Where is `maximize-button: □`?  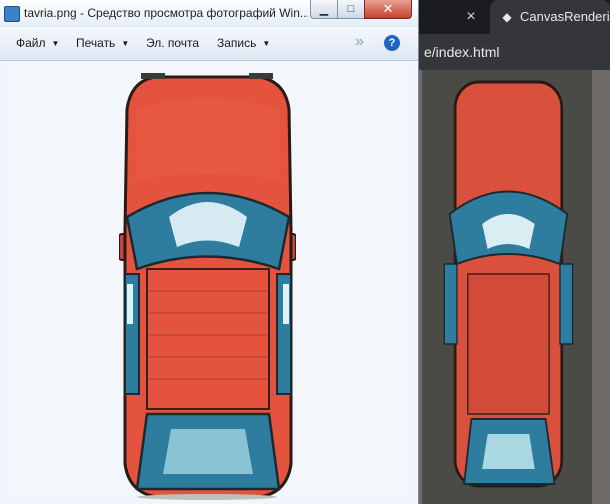
maximize-button: □ is located at coordinates (351, 9).